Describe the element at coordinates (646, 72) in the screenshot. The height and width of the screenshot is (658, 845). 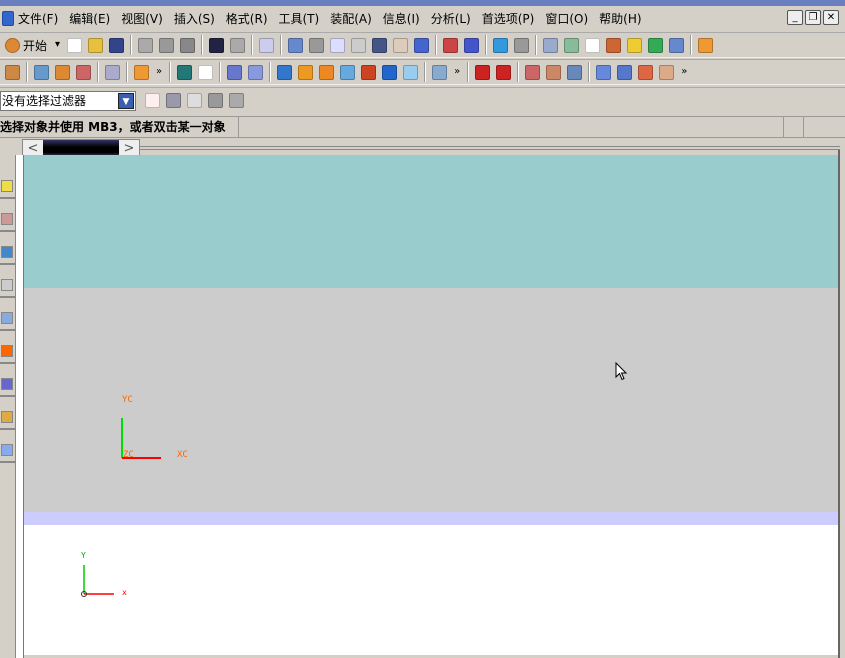
I see `sweep-icon` at that location.